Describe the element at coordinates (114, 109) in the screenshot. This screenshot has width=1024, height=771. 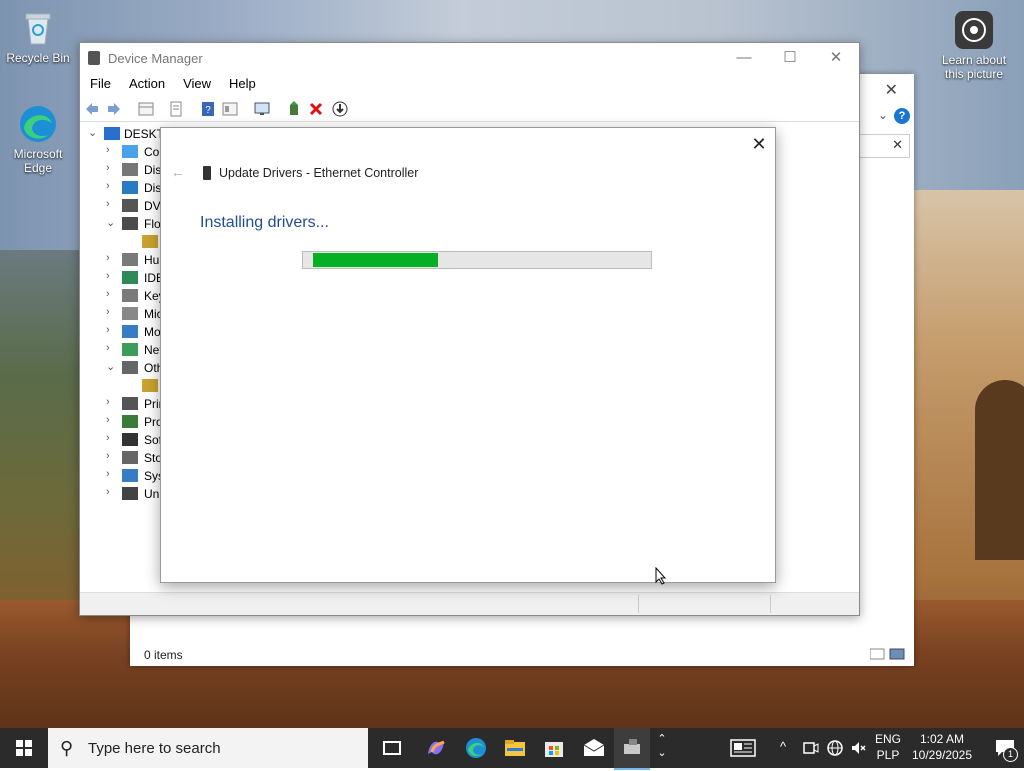
I see `forward-arrow-icon` at that location.